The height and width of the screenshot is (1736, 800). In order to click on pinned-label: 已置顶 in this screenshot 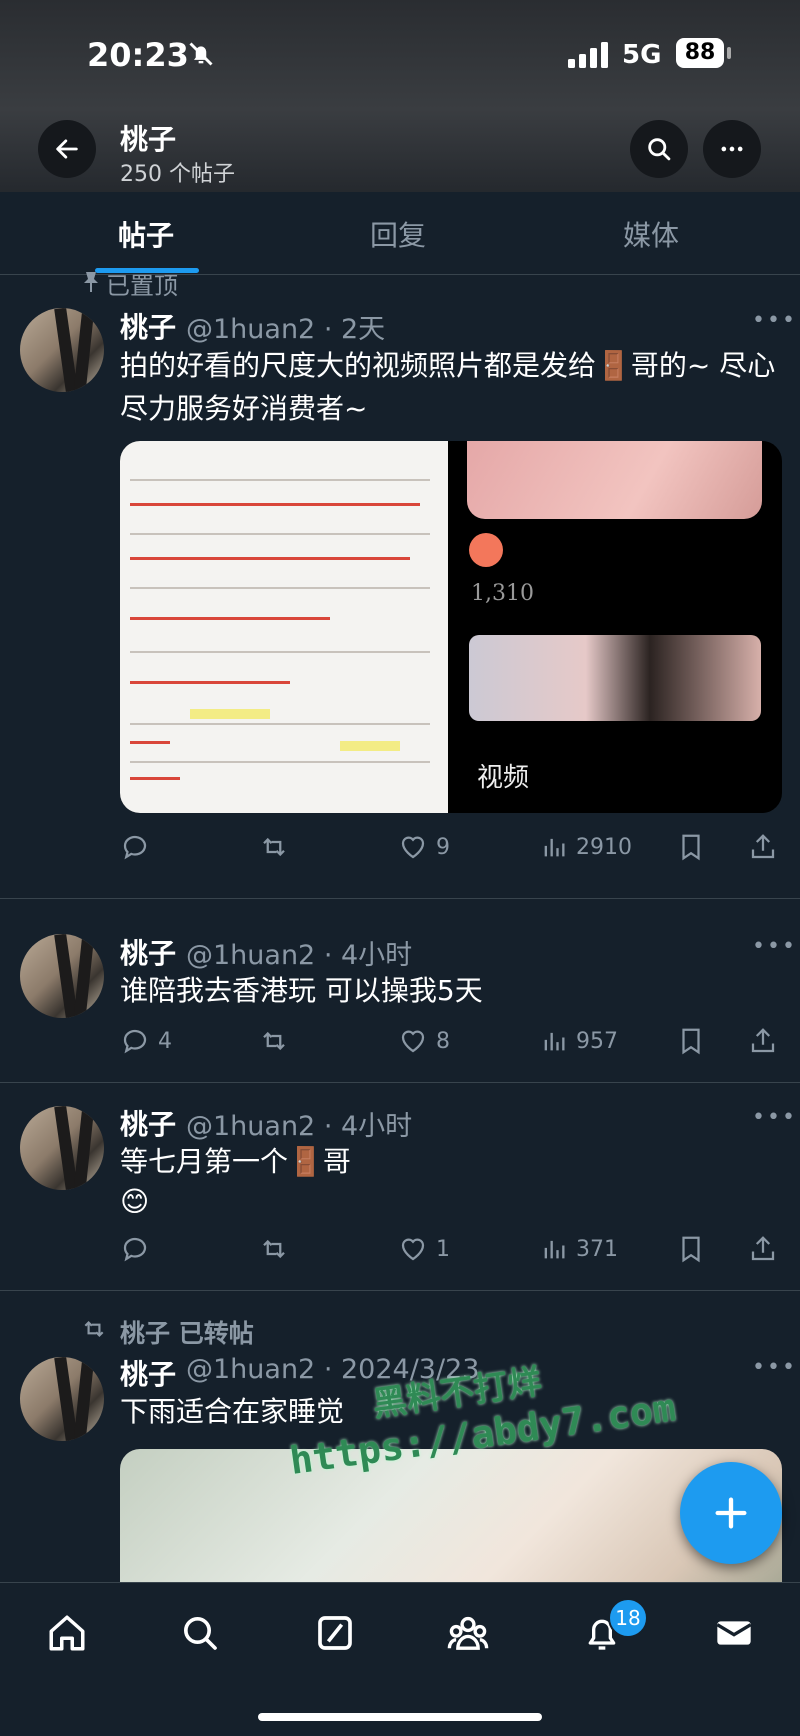, I will do `click(142, 286)`.